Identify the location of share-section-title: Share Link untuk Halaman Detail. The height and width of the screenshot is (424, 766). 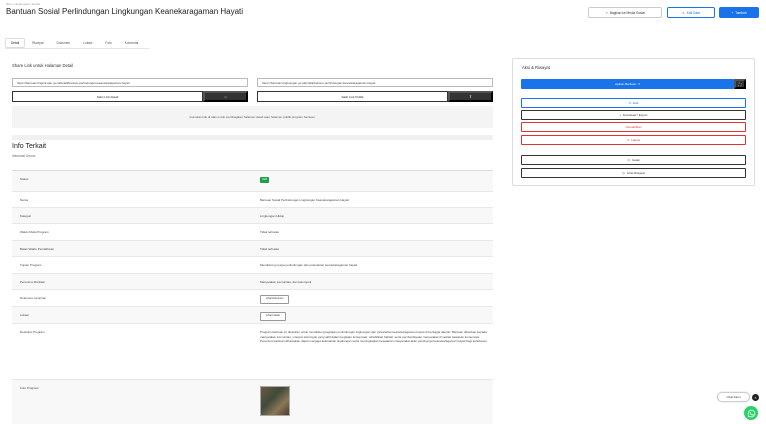
(43, 65).